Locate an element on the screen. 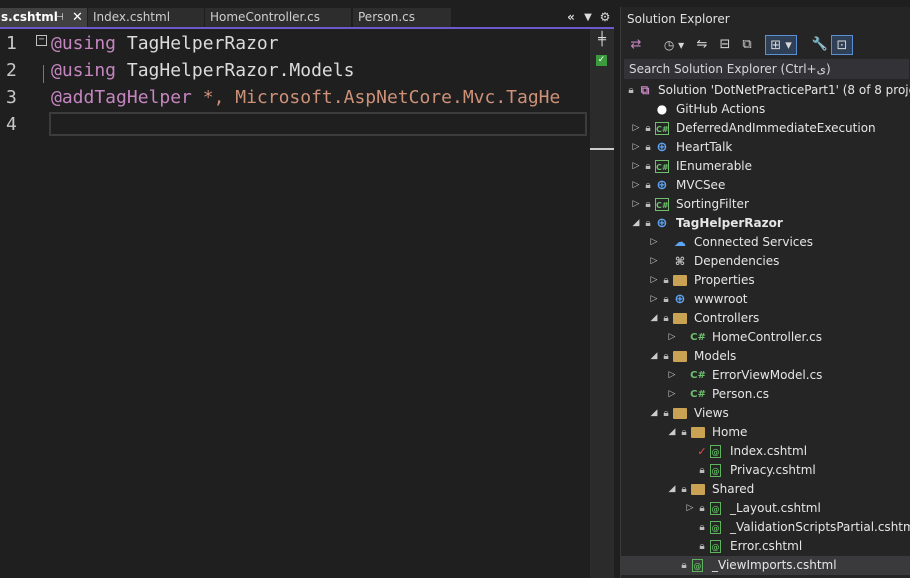 This screenshot has width=910, height=578. history-icon: ◷ ▾ is located at coordinates (674, 45).